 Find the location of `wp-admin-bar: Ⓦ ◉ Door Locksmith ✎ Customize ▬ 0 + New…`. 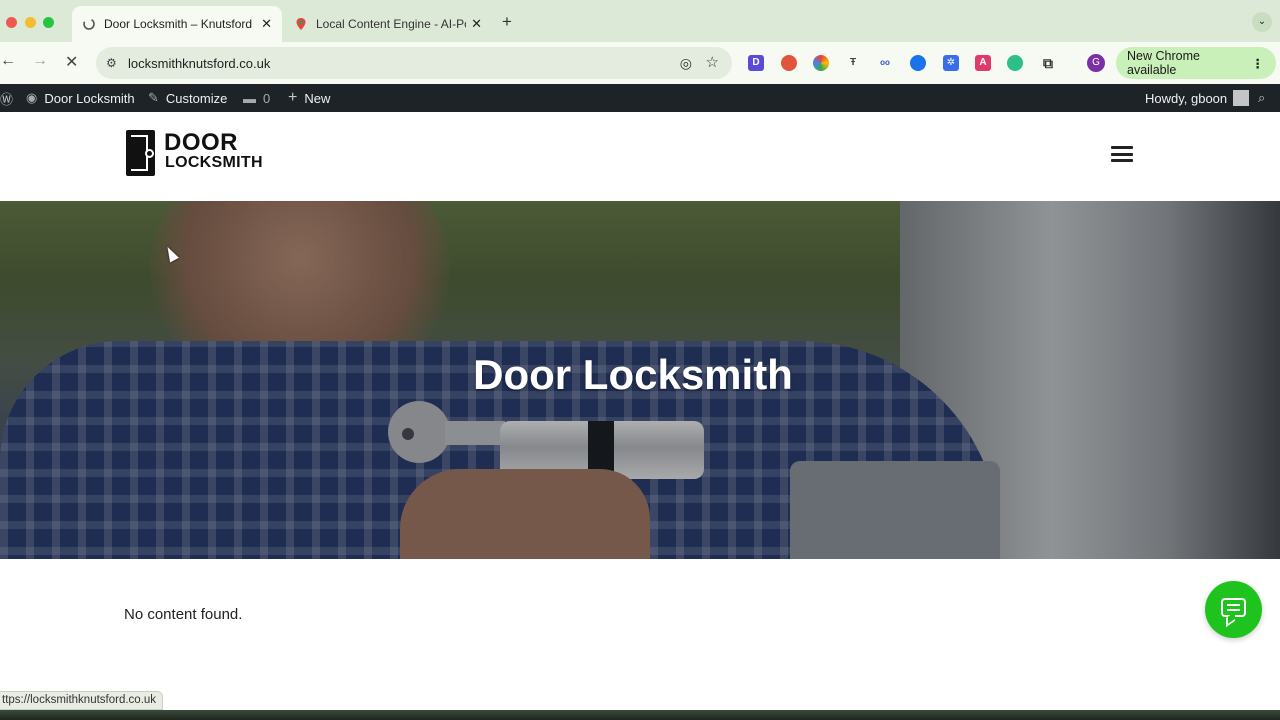

wp-admin-bar: Ⓦ ◉ Door Locksmith ✎ Customize ▬ 0 + New… is located at coordinates (640, 98).